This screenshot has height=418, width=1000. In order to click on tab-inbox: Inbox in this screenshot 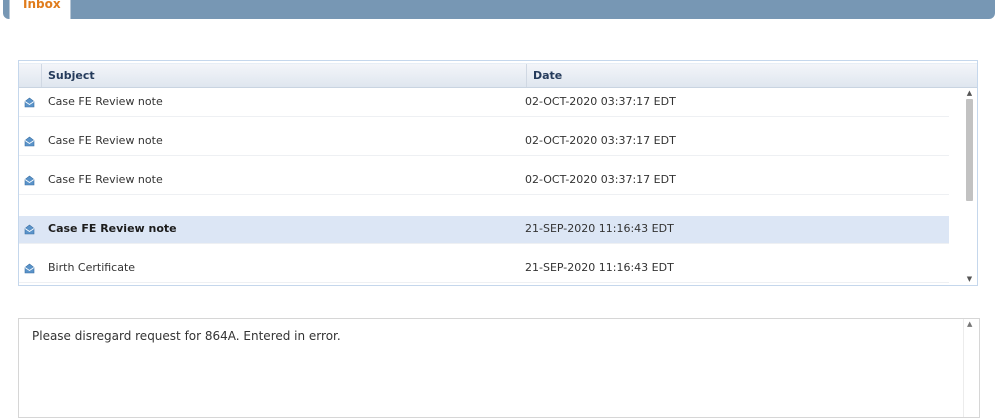, I will do `click(40, 9)`.